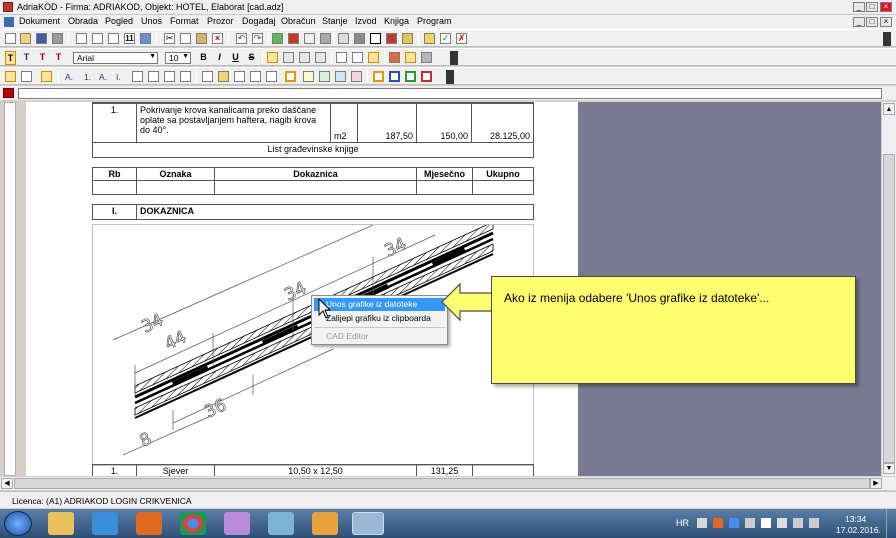 This screenshot has height=538, width=896. Describe the element at coordinates (10, 38) in the screenshot. I see `new-icon` at that location.